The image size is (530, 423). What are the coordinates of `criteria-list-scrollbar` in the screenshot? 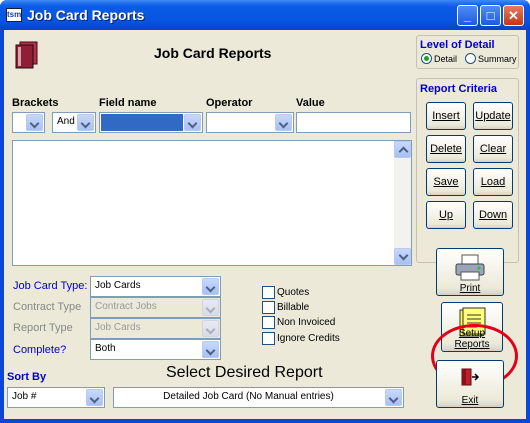 It's located at (402, 203).